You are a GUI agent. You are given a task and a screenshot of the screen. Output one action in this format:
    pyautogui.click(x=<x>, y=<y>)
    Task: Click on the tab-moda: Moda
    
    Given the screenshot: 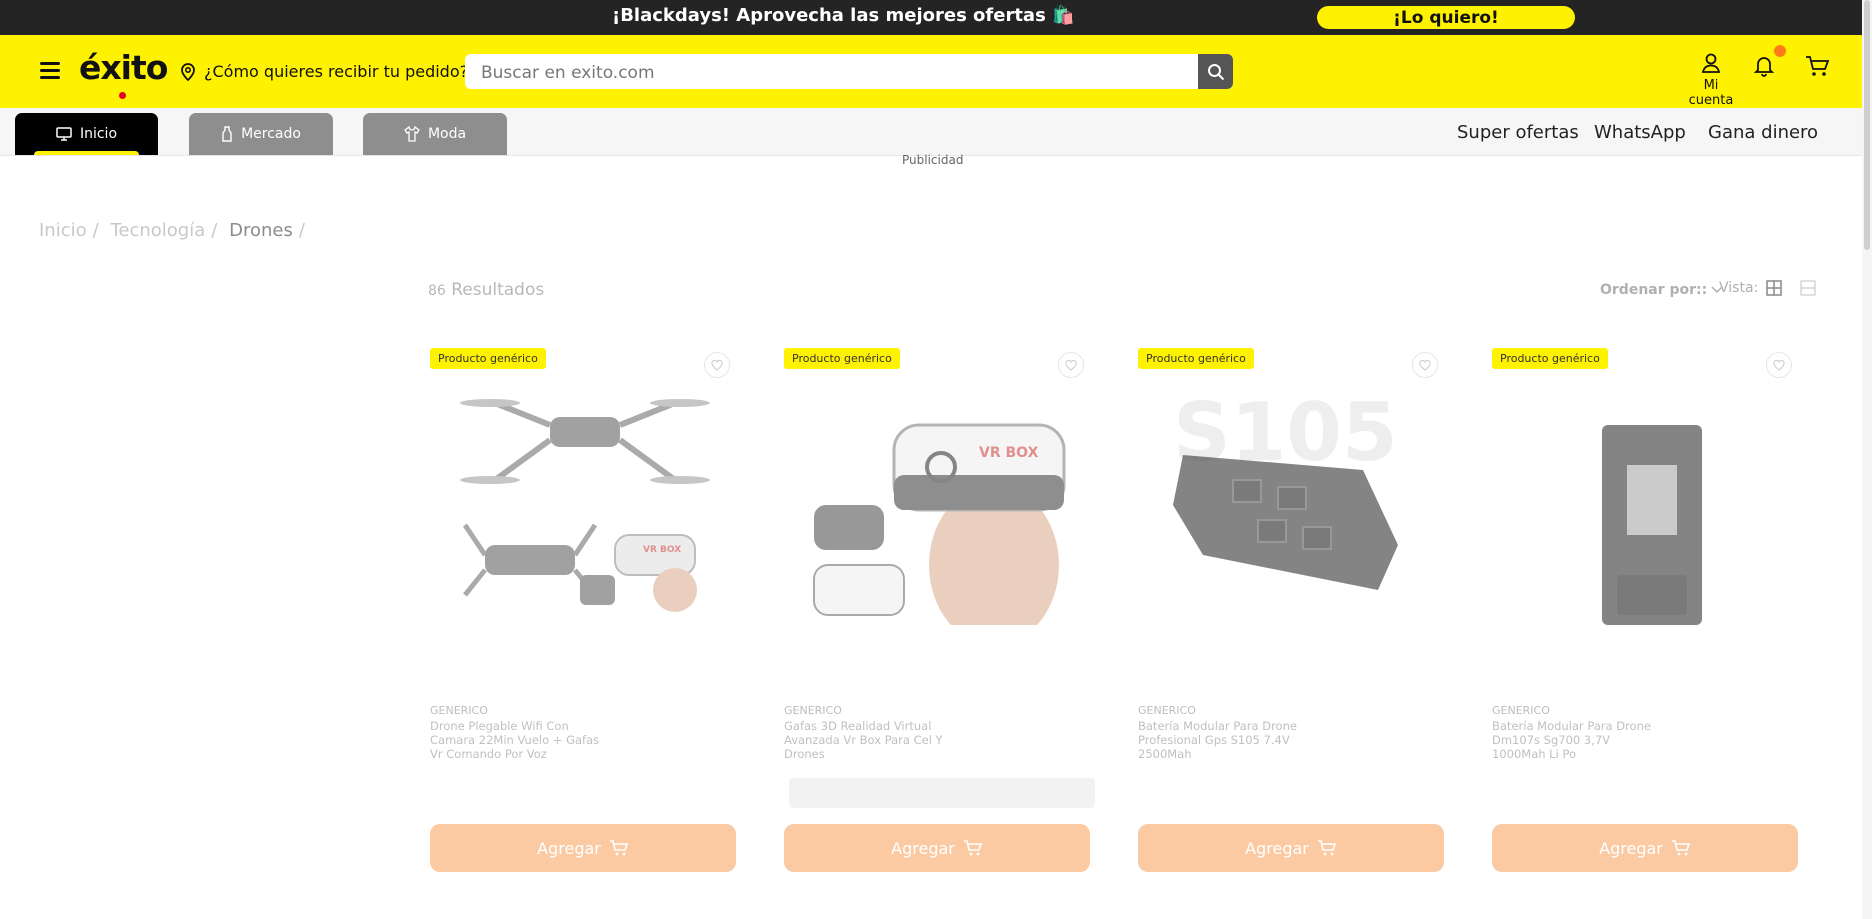 What is the action you would take?
    pyautogui.click(x=435, y=134)
    